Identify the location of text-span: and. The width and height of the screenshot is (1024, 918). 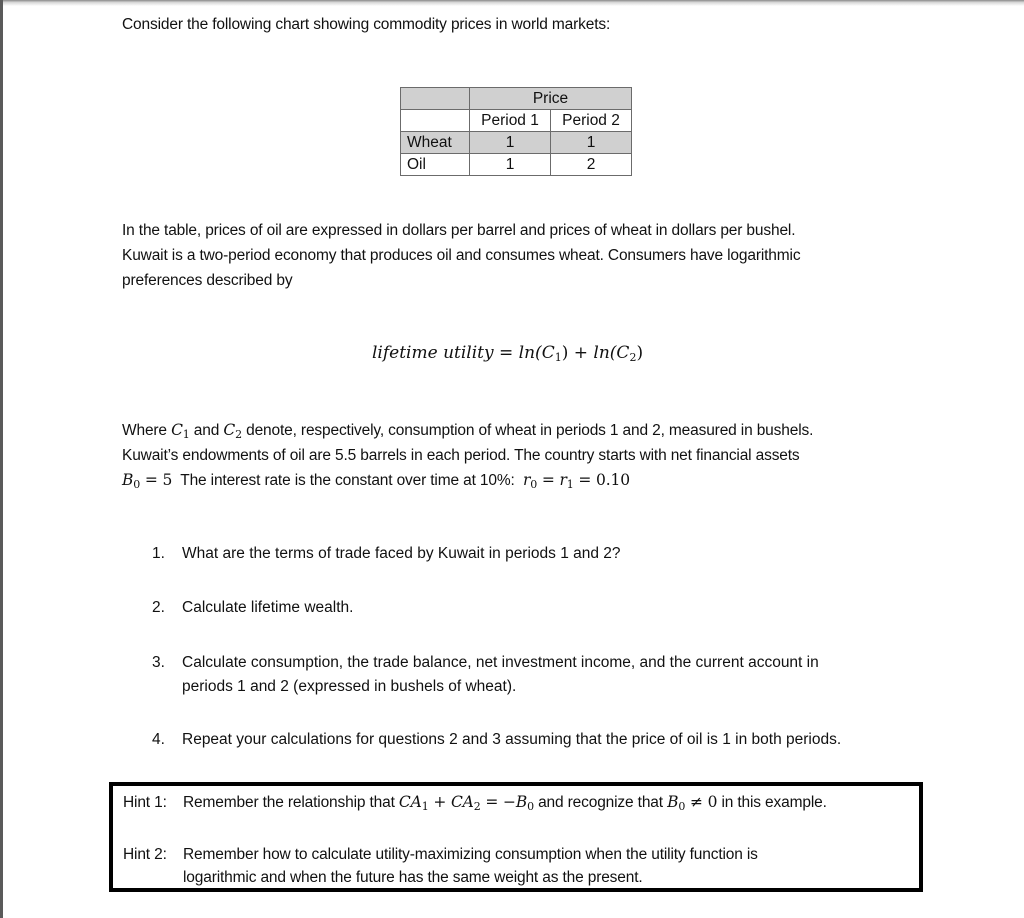
(206, 430).